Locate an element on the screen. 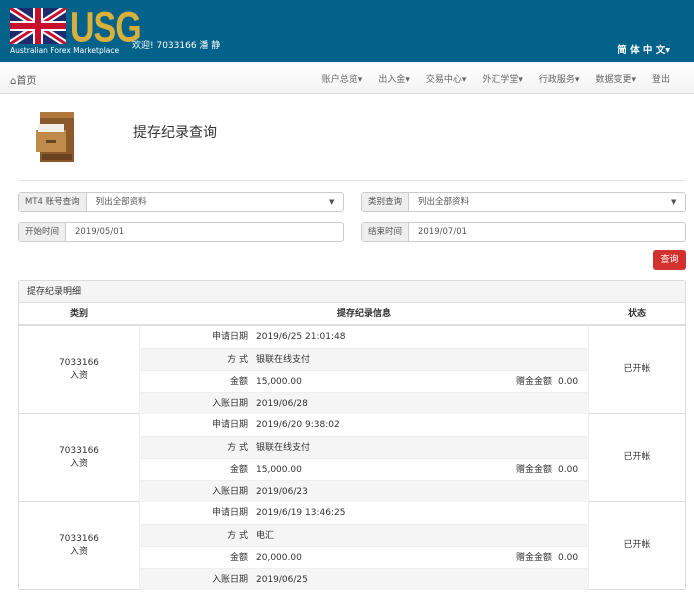  detail-value: 2019/6/20 9:38:02 is located at coordinates (298, 425).